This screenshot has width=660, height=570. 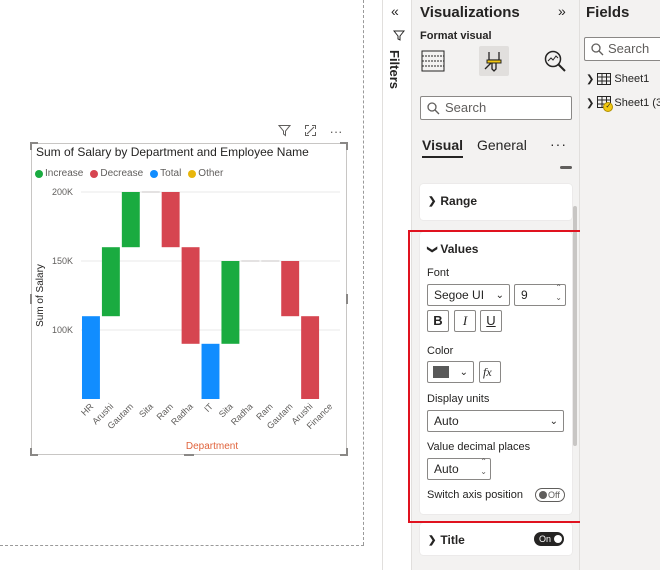 I want to click on title-toggle: On, so click(x=549, y=539).